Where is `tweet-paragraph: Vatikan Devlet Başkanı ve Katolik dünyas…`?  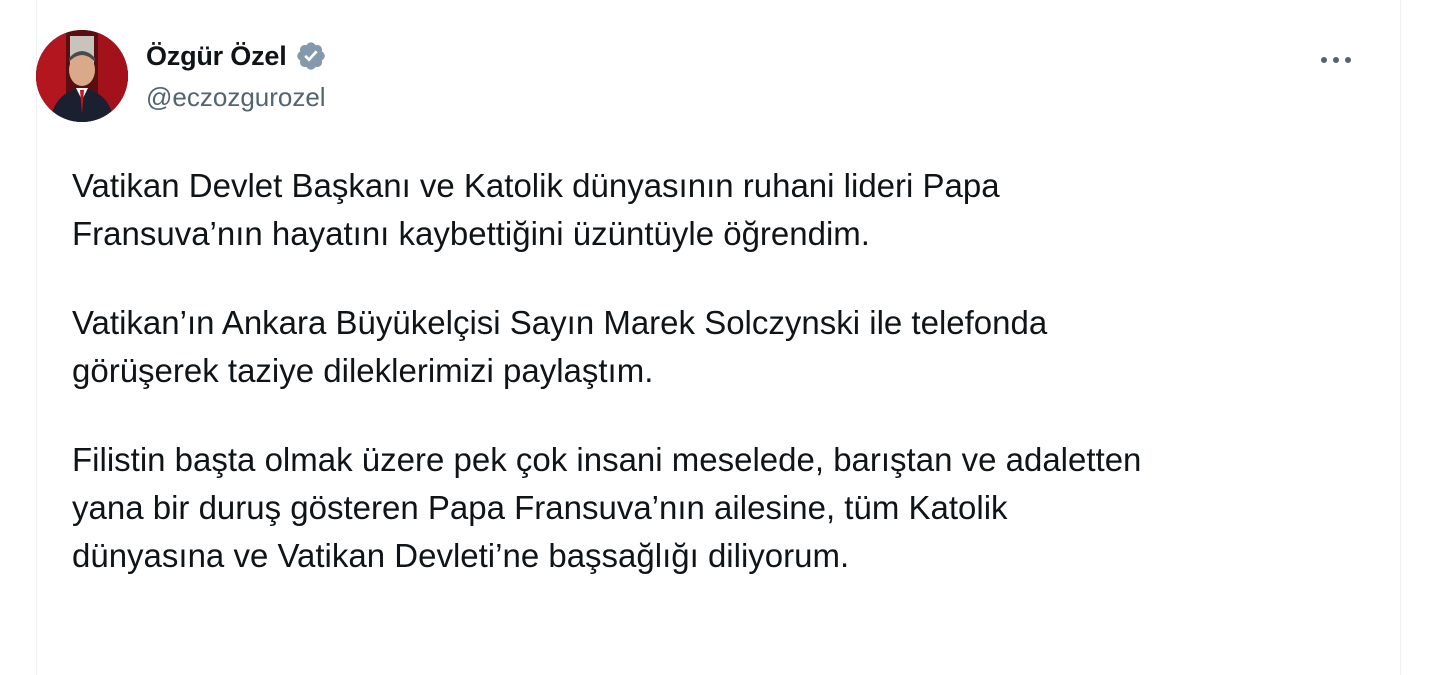
tweet-paragraph: Vatikan Devlet Başkanı ve Katolik dünyas… is located at coordinates (536, 209).